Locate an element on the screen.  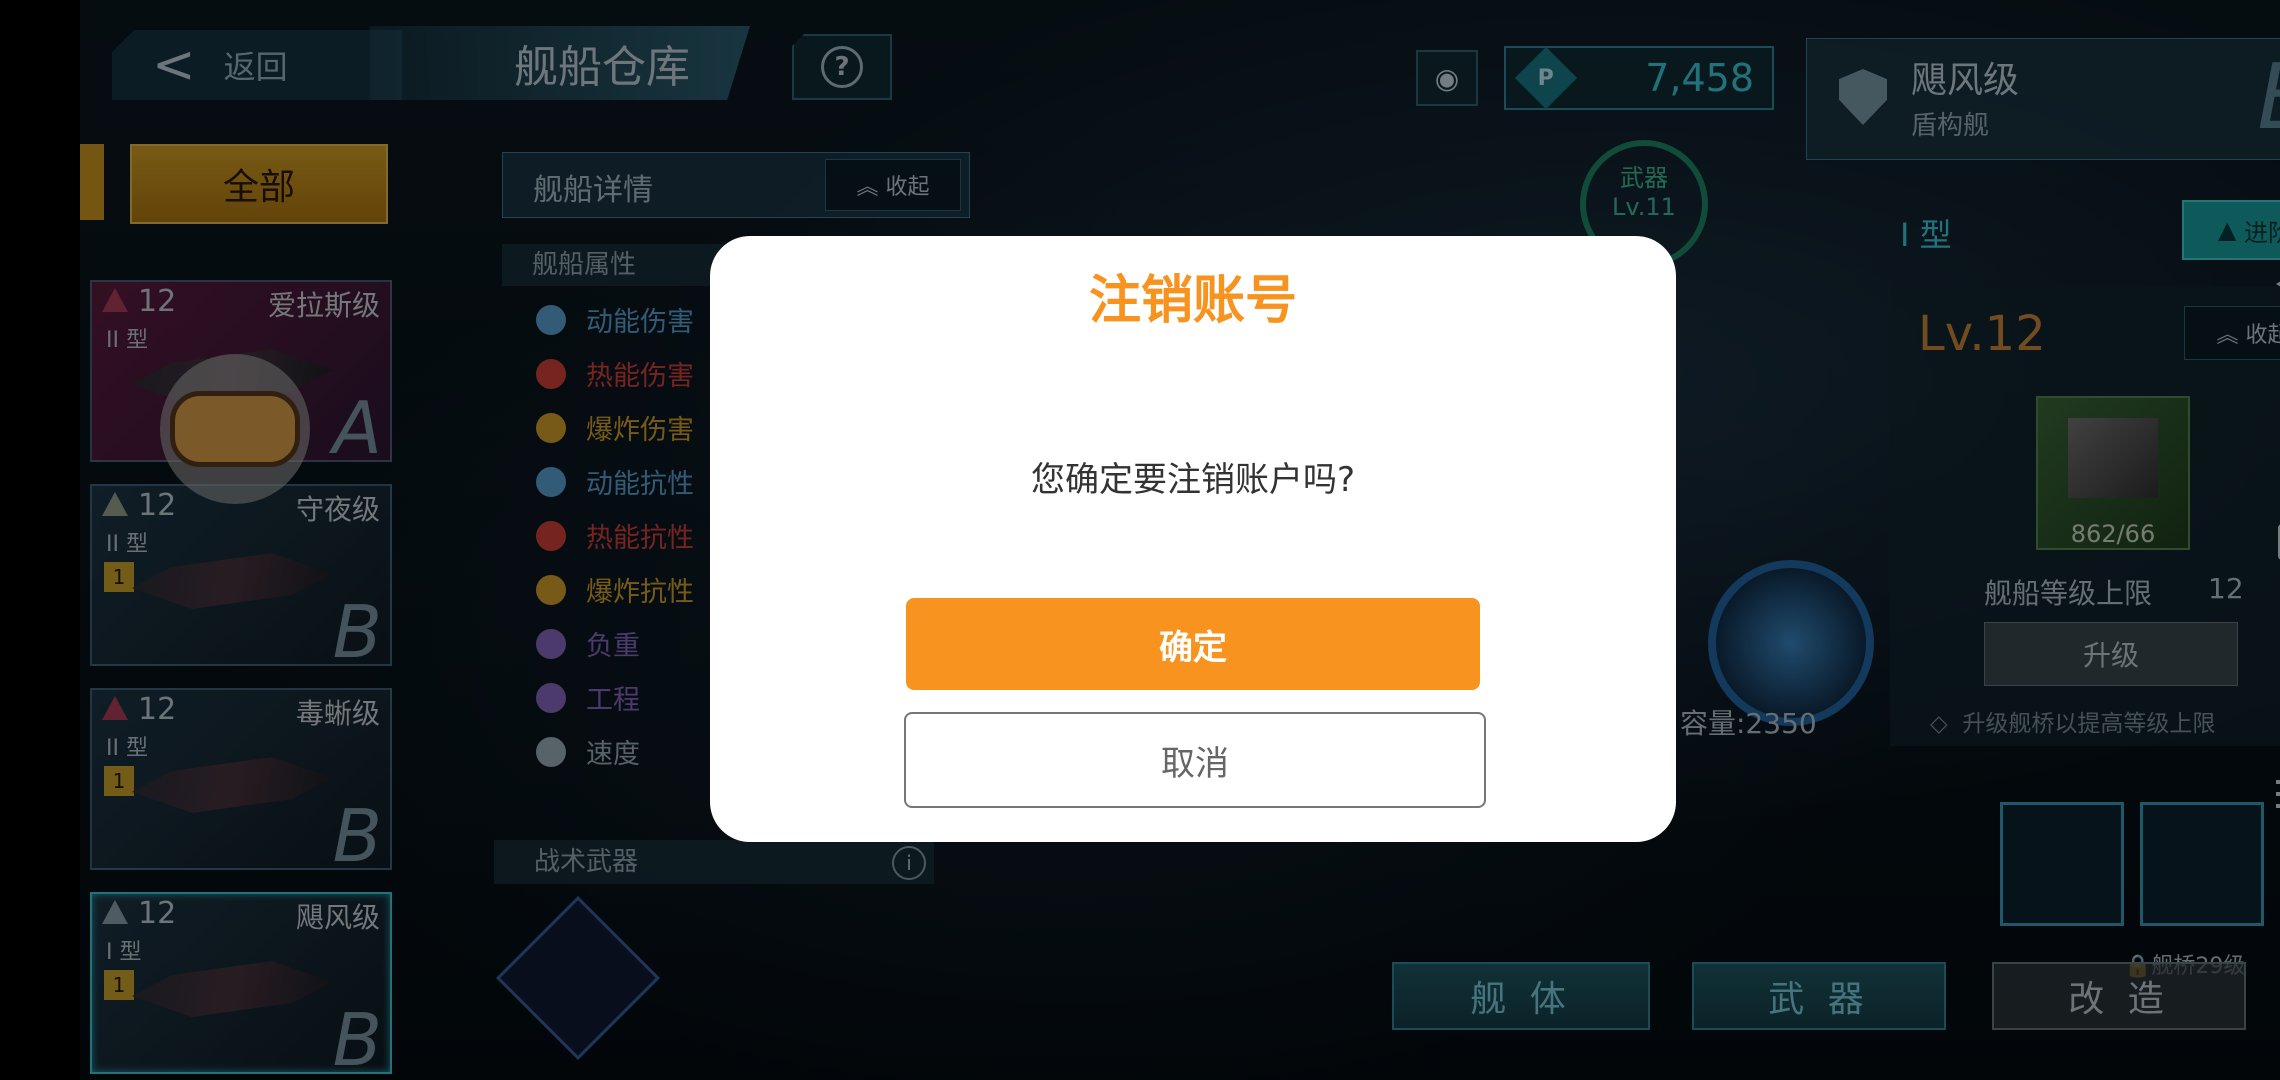
cancel-button: 取消 is located at coordinates (1195, 760).